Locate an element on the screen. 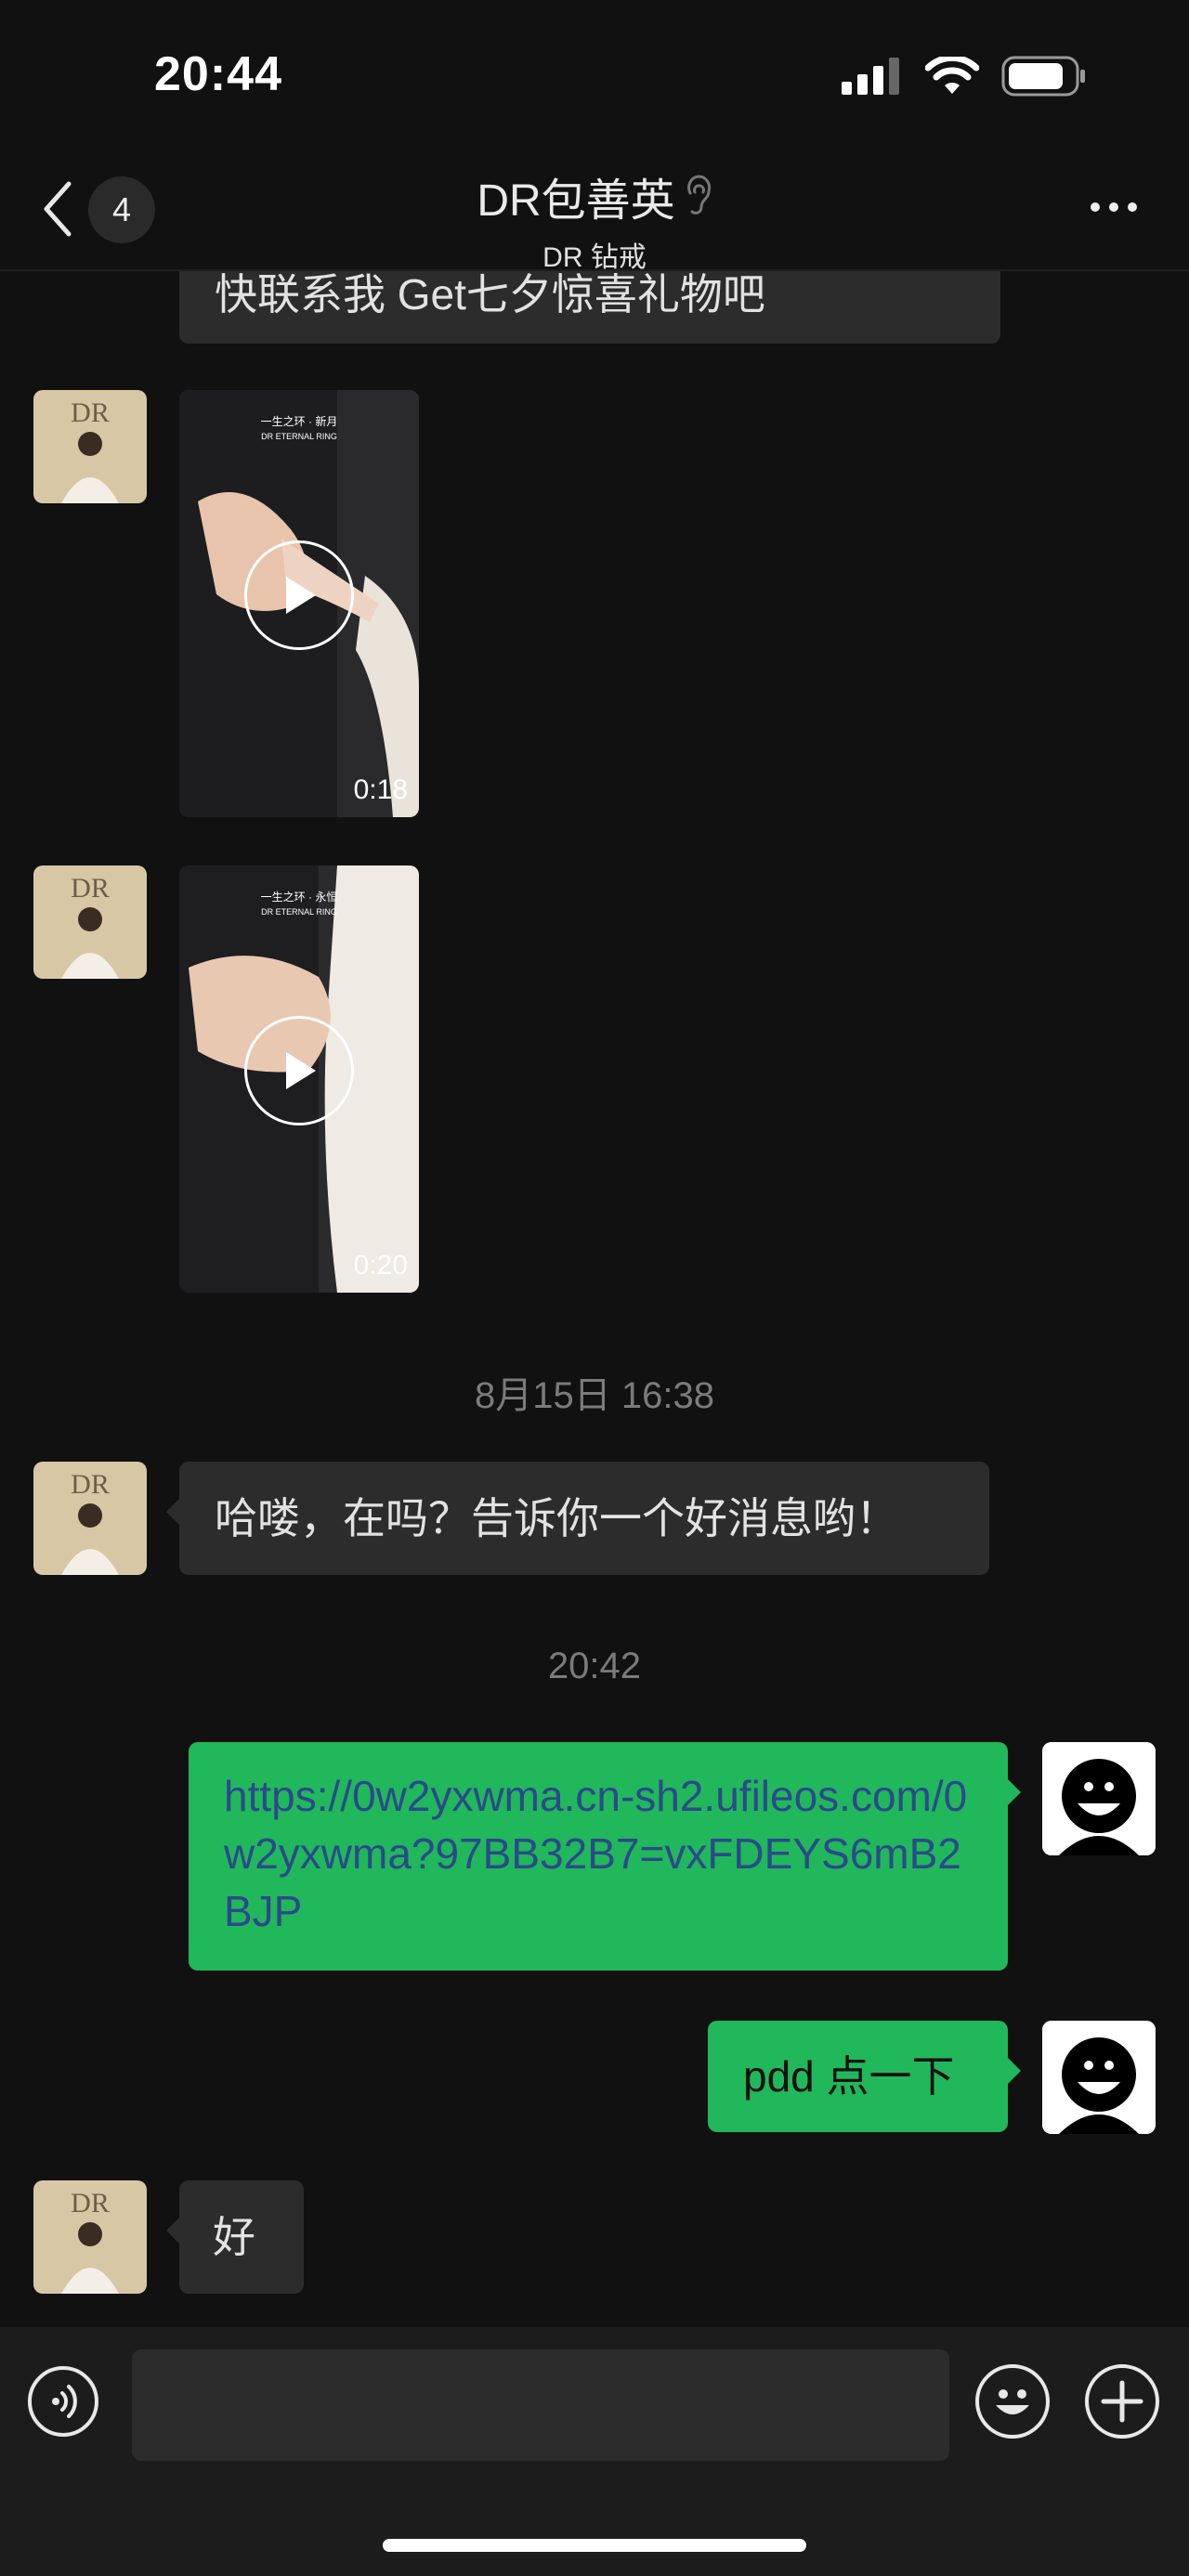  message-bubble-greeting: 哈喽，在吗？告诉你一个好消息哟！ is located at coordinates (577, 1518).